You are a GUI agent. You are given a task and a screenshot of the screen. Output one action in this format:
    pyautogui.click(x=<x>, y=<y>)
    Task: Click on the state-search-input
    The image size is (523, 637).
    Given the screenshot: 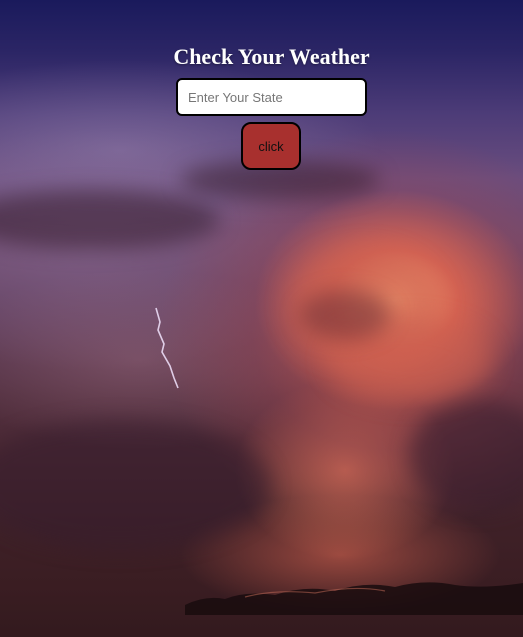 What is the action you would take?
    pyautogui.click(x=271, y=97)
    